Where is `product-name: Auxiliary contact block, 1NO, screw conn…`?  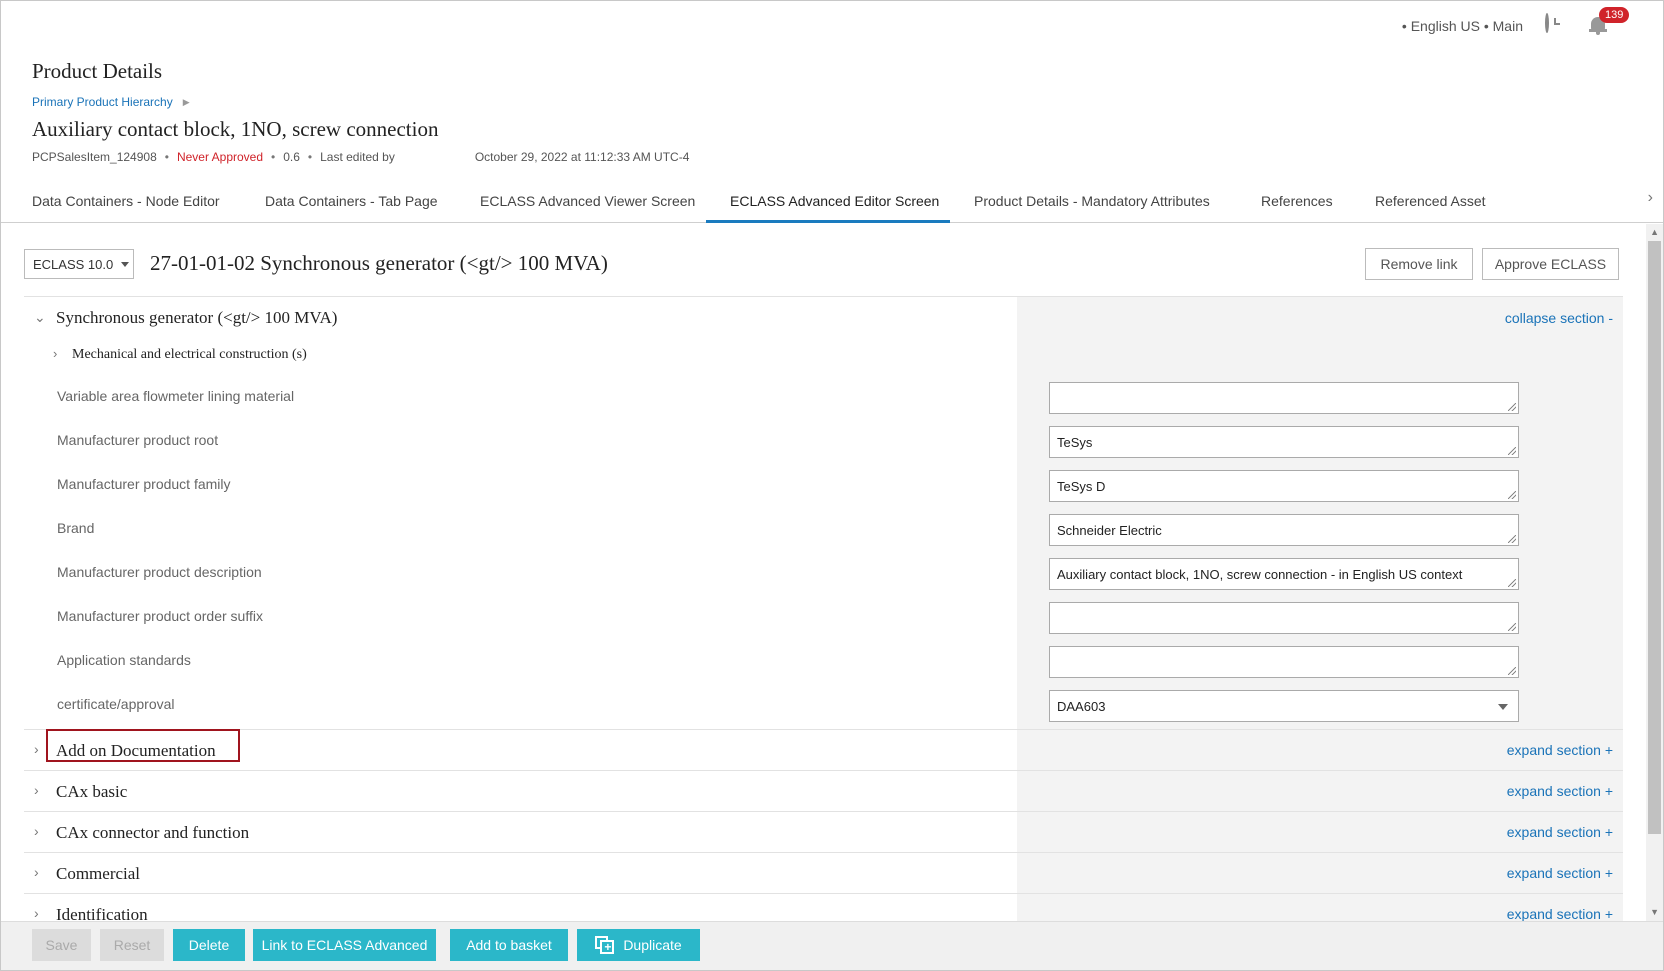 product-name: Auxiliary contact block, 1NO, screw conn… is located at coordinates (235, 129).